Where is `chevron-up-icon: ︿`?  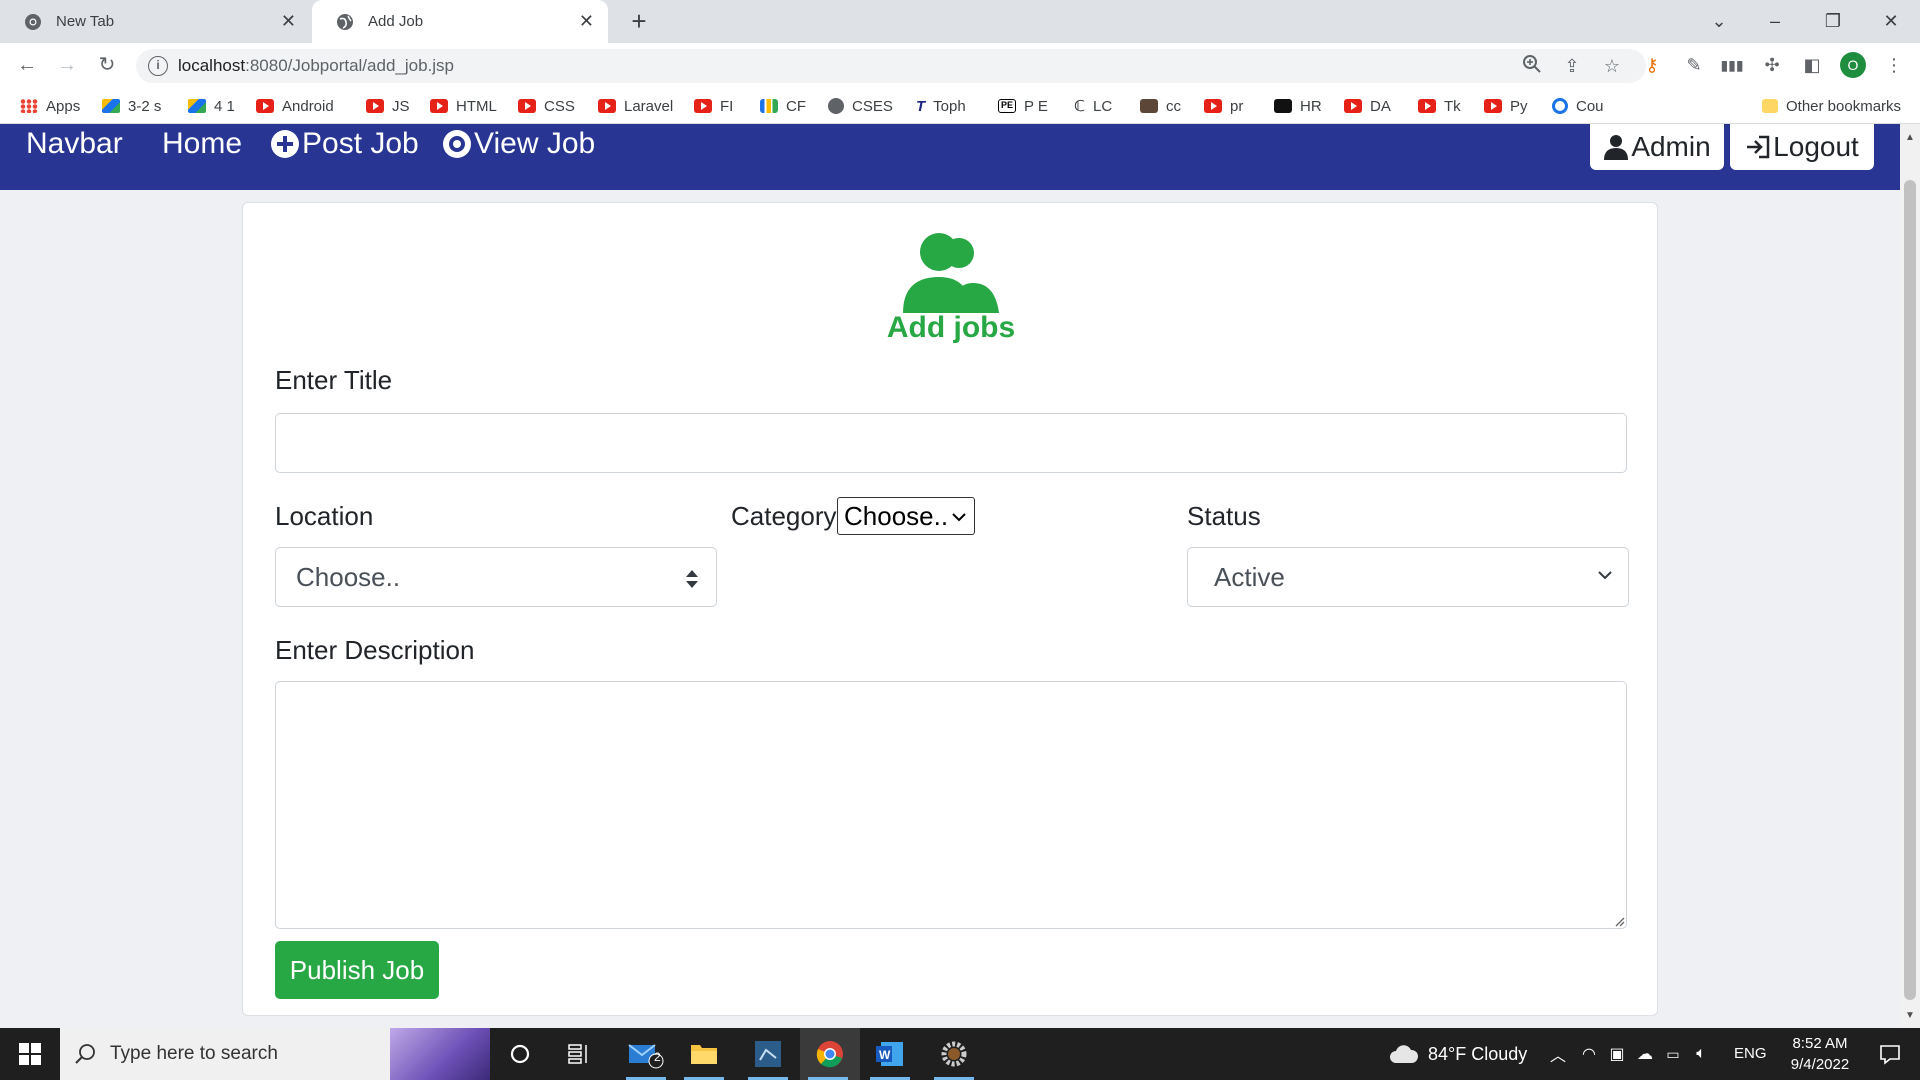 chevron-up-icon: ︿ is located at coordinates (1558, 1054).